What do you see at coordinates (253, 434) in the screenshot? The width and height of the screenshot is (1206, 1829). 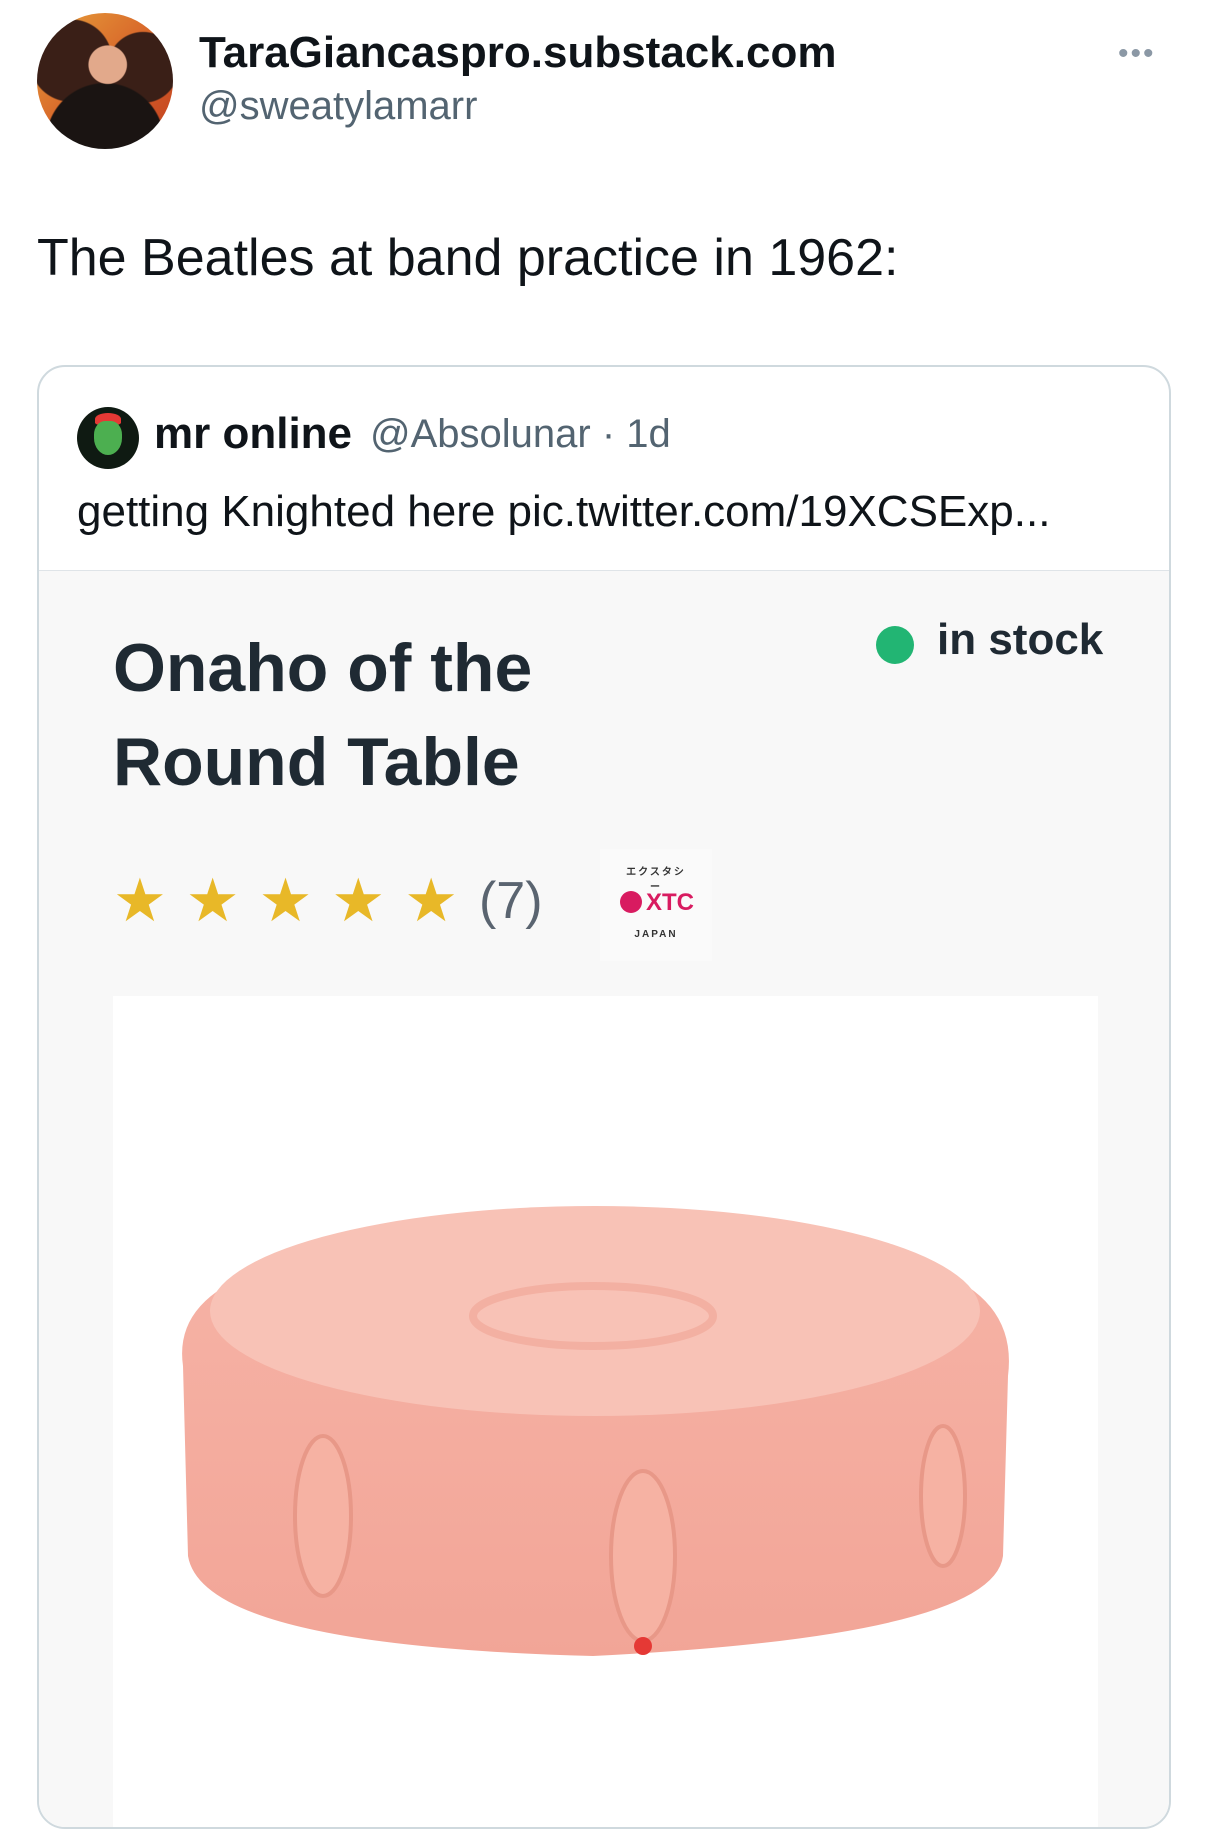 I see `quoted-author-name: mr online` at bounding box center [253, 434].